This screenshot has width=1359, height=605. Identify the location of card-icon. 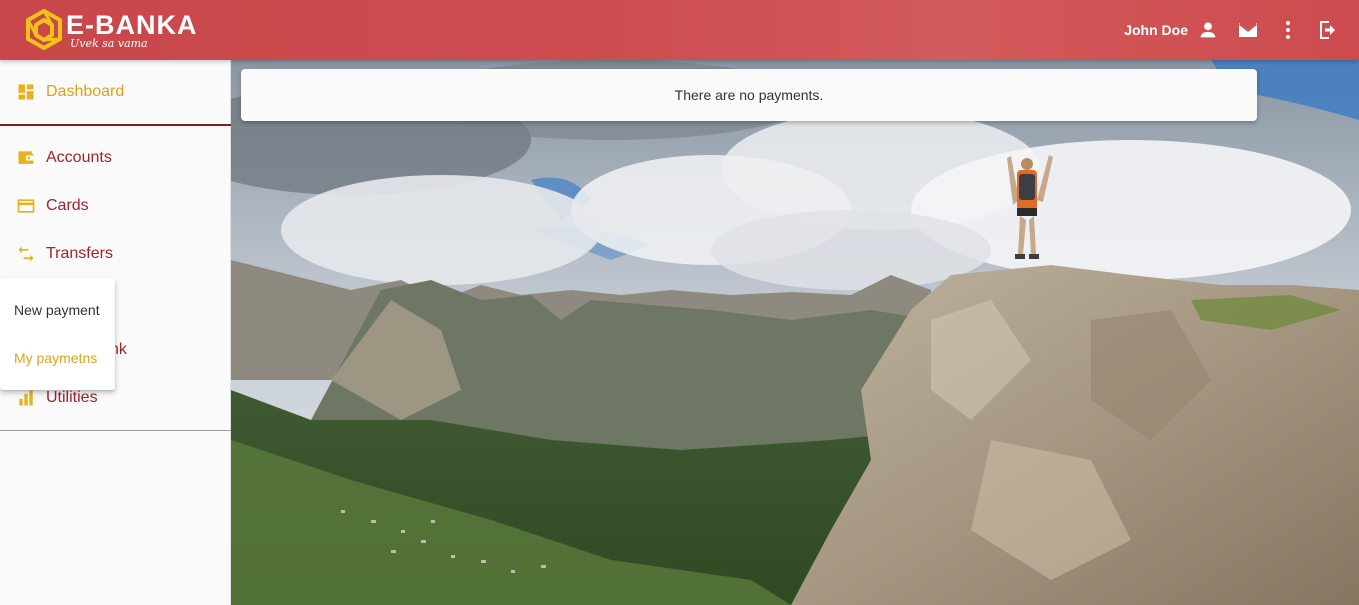
(26, 206).